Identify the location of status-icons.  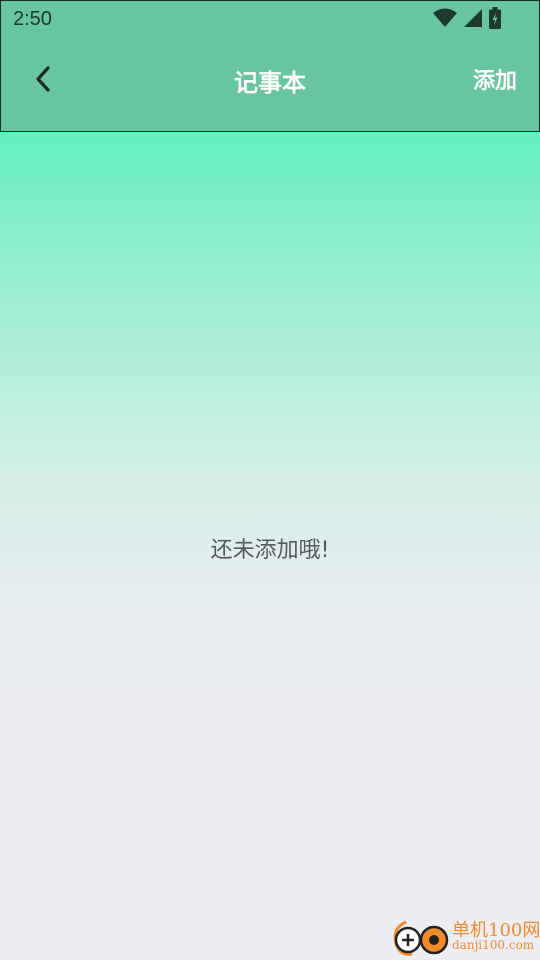
(467, 18).